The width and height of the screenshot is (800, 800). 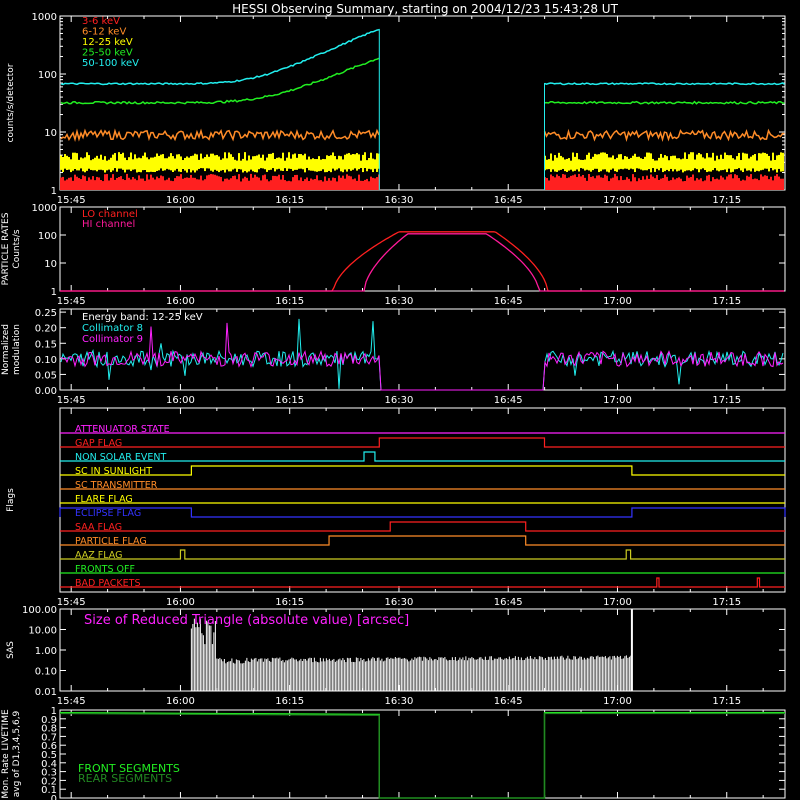 I want to click on flag-label: BAD PACKETS, so click(x=108, y=583).